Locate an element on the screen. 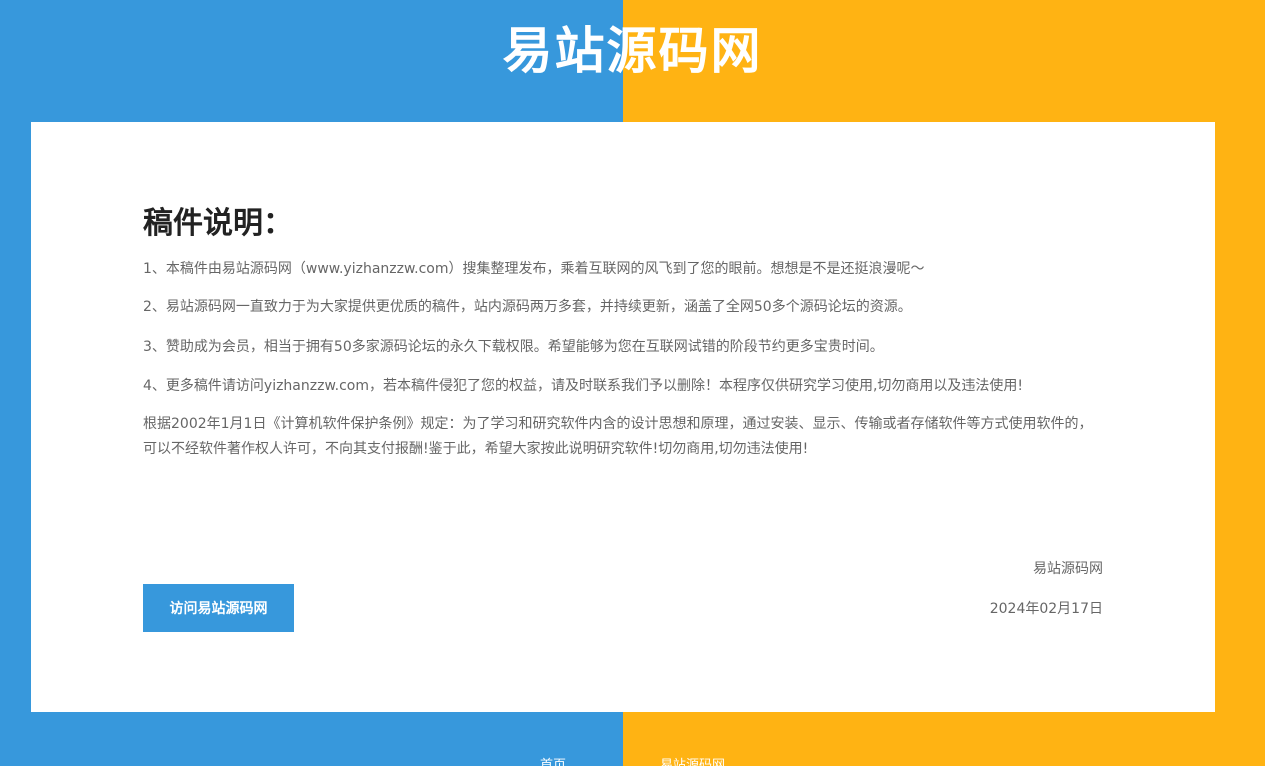 This screenshot has height=766, width=1265. footer: 首页 易站源码网 is located at coordinates (632, 759).